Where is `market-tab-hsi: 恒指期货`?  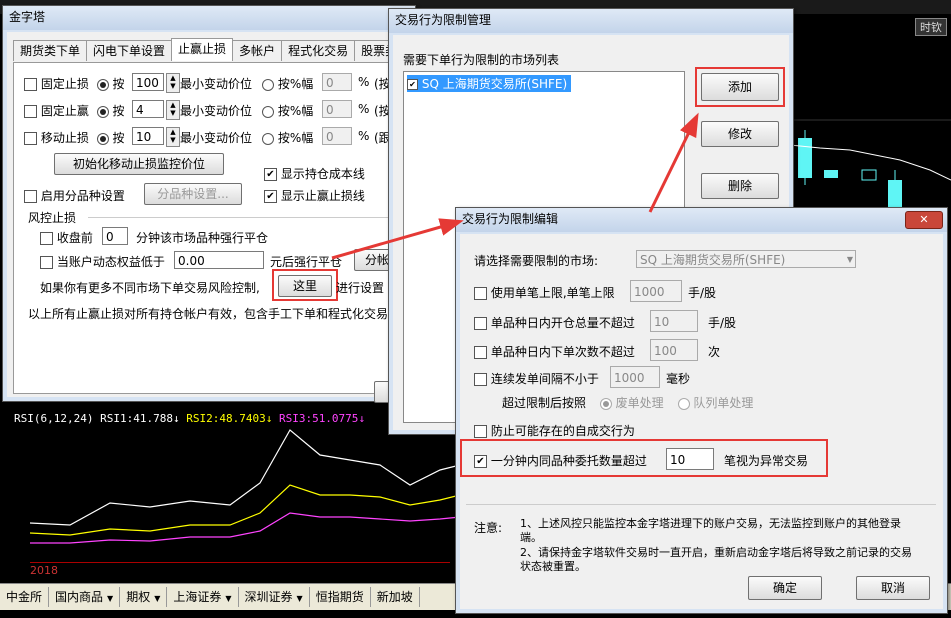
market-tab-hsi: 恒指期货 is located at coordinates (340, 597).